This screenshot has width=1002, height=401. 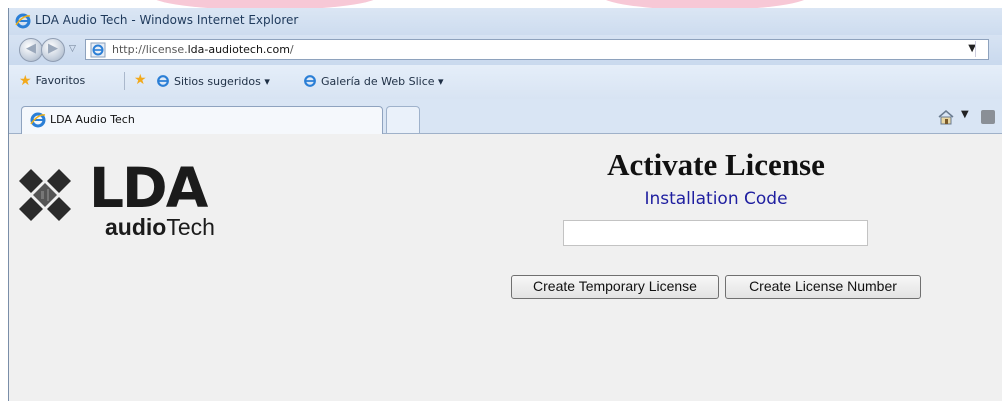 I want to click on page-icon, so click(x=98, y=50).